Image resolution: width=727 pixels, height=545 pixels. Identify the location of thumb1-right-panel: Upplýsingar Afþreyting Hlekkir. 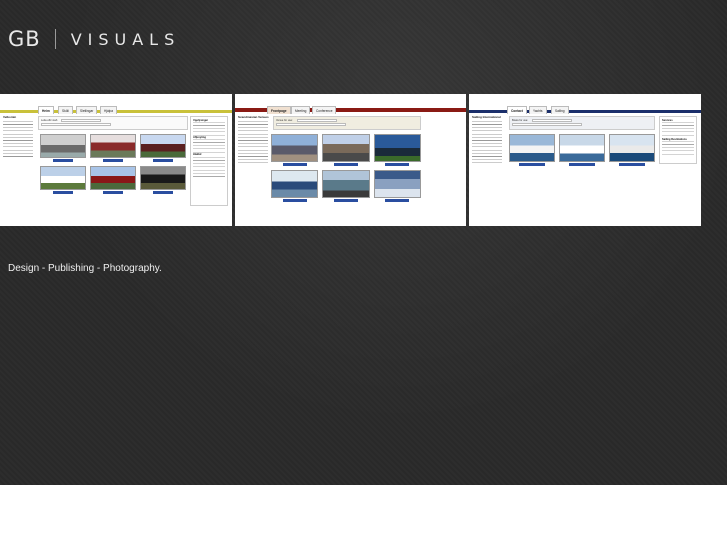
(209, 161).